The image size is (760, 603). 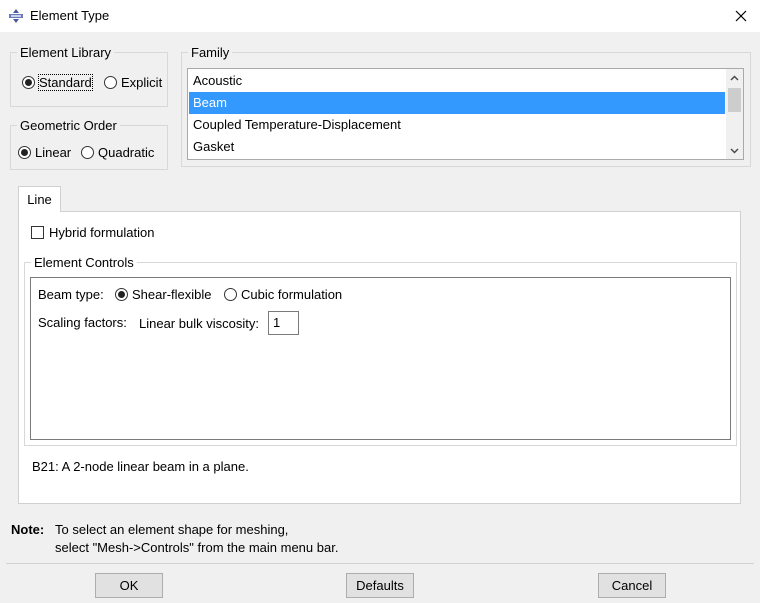 What do you see at coordinates (129, 585) in the screenshot?
I see `ok-button: OK` at bounding box center [129, 585].